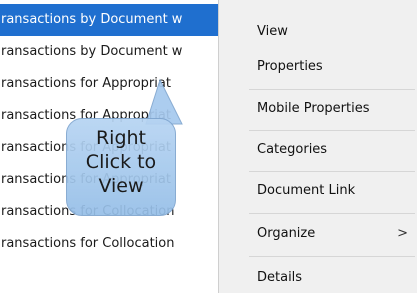 The width and height of the screenshot is (417, 293). I want to click on callout-text: Right Click to View, so click(121, 162).